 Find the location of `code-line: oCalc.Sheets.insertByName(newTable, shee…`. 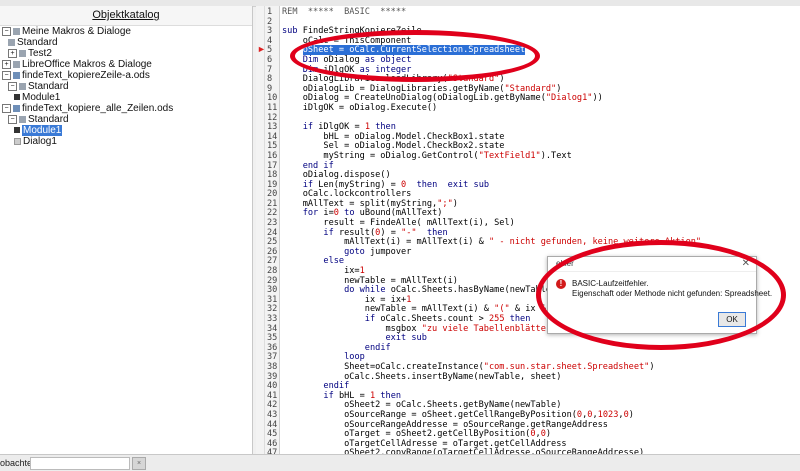

code-line: oCalc.Sheets.insertByName(newTable, shee… is located at coordinates (541, 377).